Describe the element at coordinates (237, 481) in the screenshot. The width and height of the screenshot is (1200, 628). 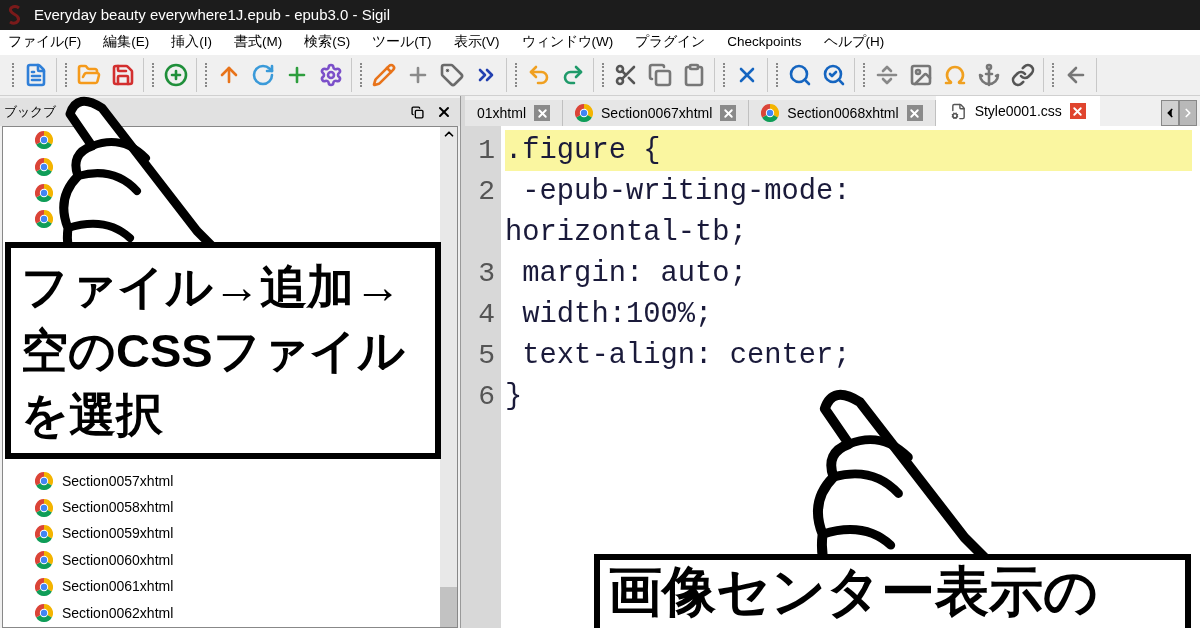
I see `tree-item: Section0057xhtml` at that location.